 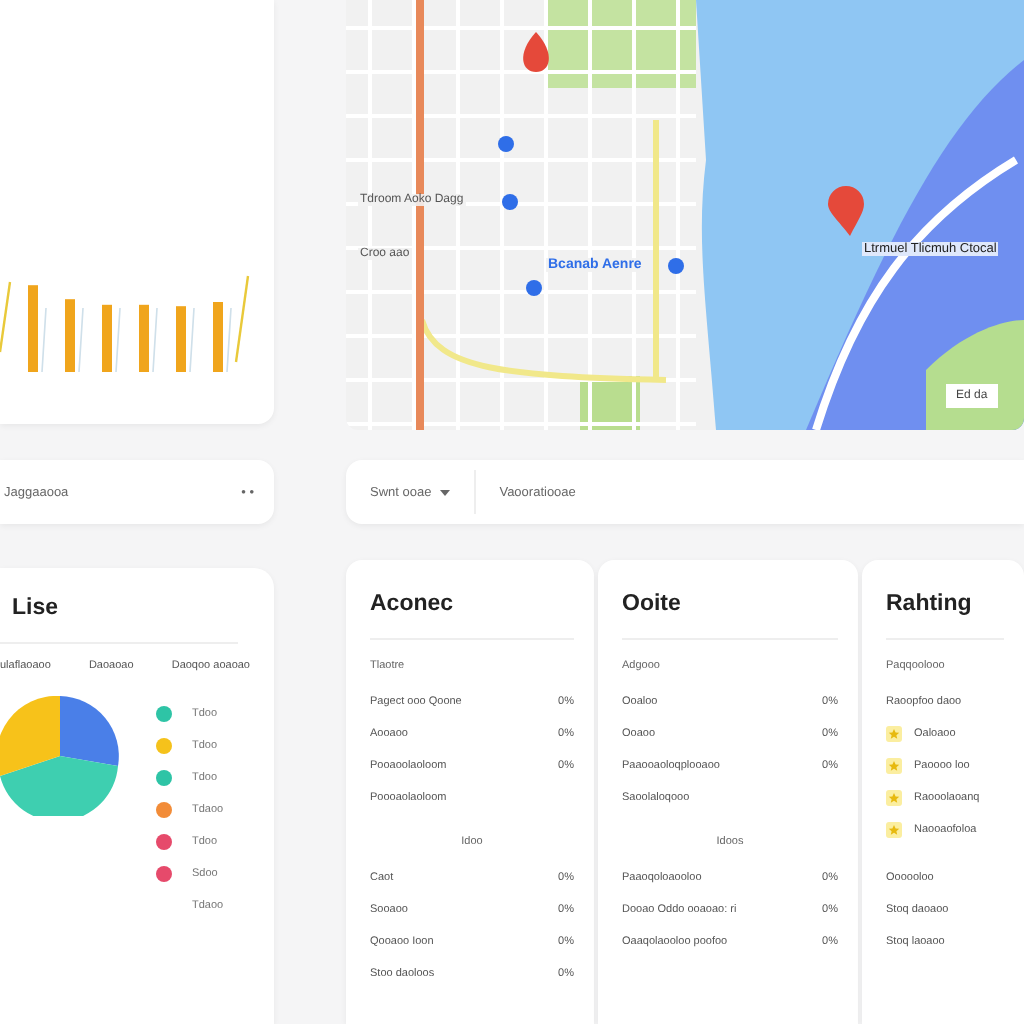 What do you see at coordinates (444, 492) in the screenshot?
I see `caret-icon` at bounding box center [444, 492].